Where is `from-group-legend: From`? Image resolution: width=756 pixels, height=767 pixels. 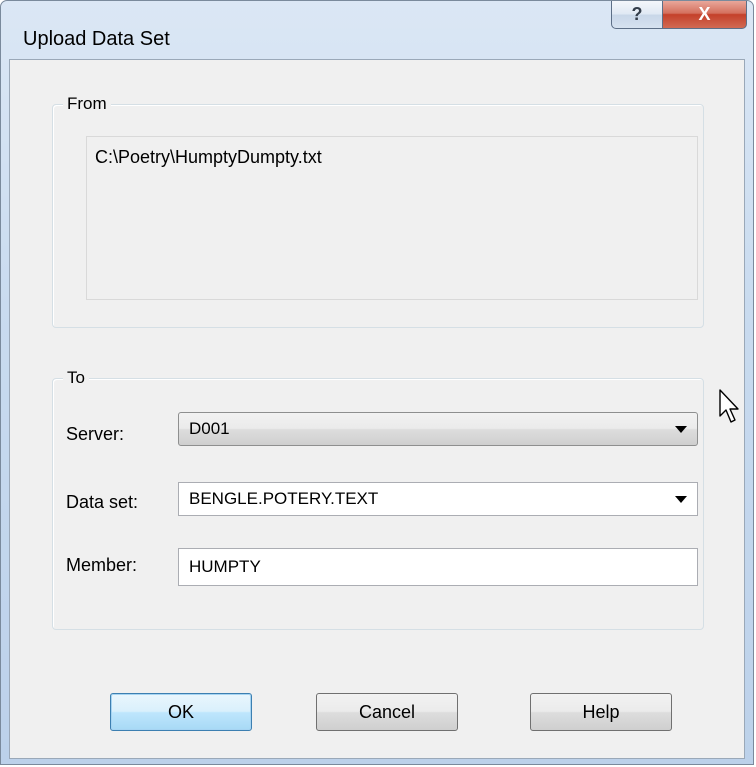
from-group-legend: From is located at coordinates (87, 104).